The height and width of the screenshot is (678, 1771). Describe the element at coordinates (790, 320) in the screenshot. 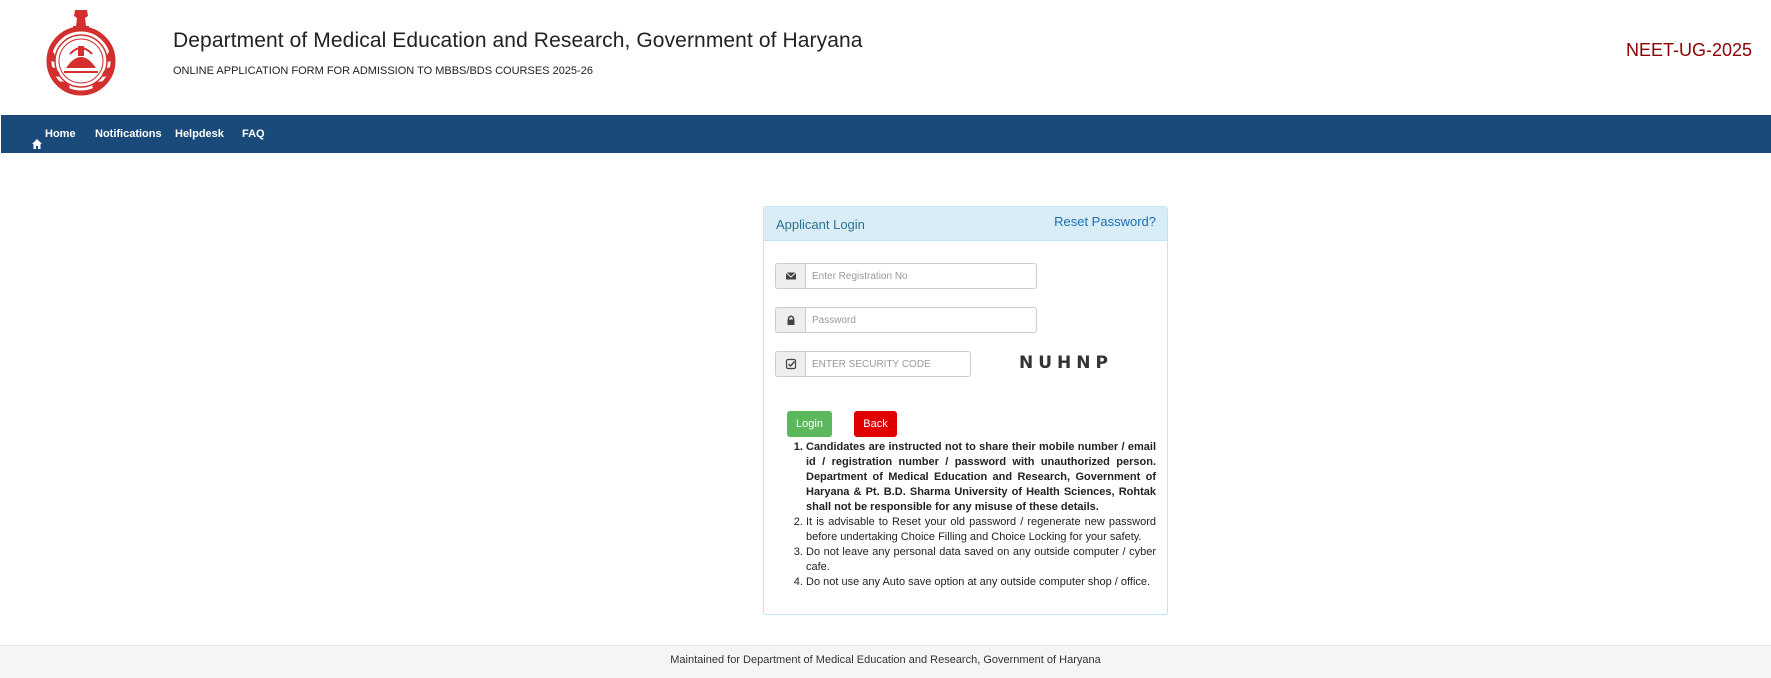

I see `lock-icon` at that location.